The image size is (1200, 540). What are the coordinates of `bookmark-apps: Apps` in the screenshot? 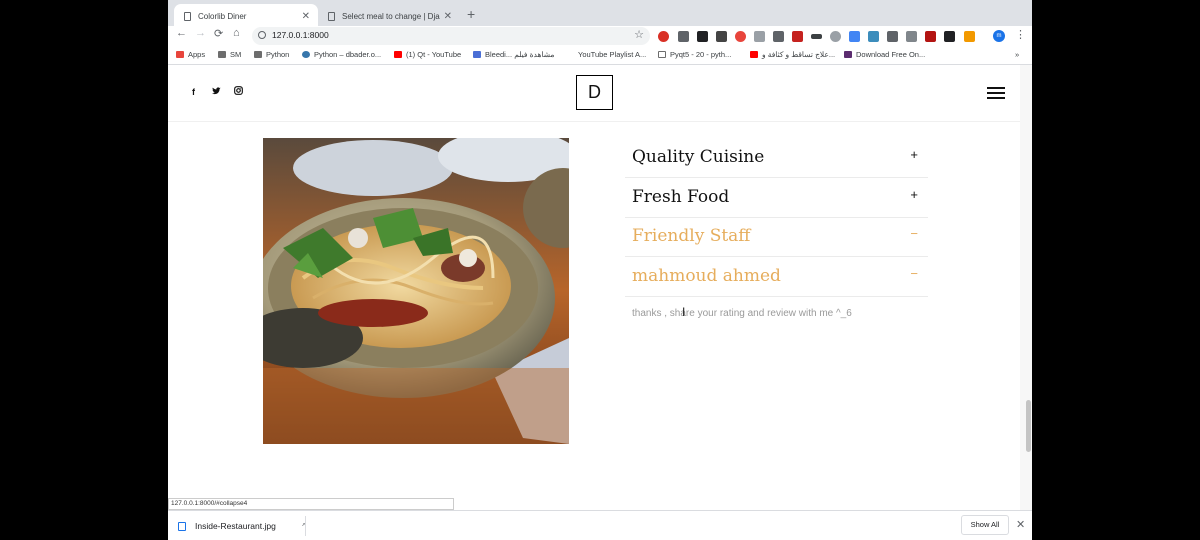 It's located at (190, 54).